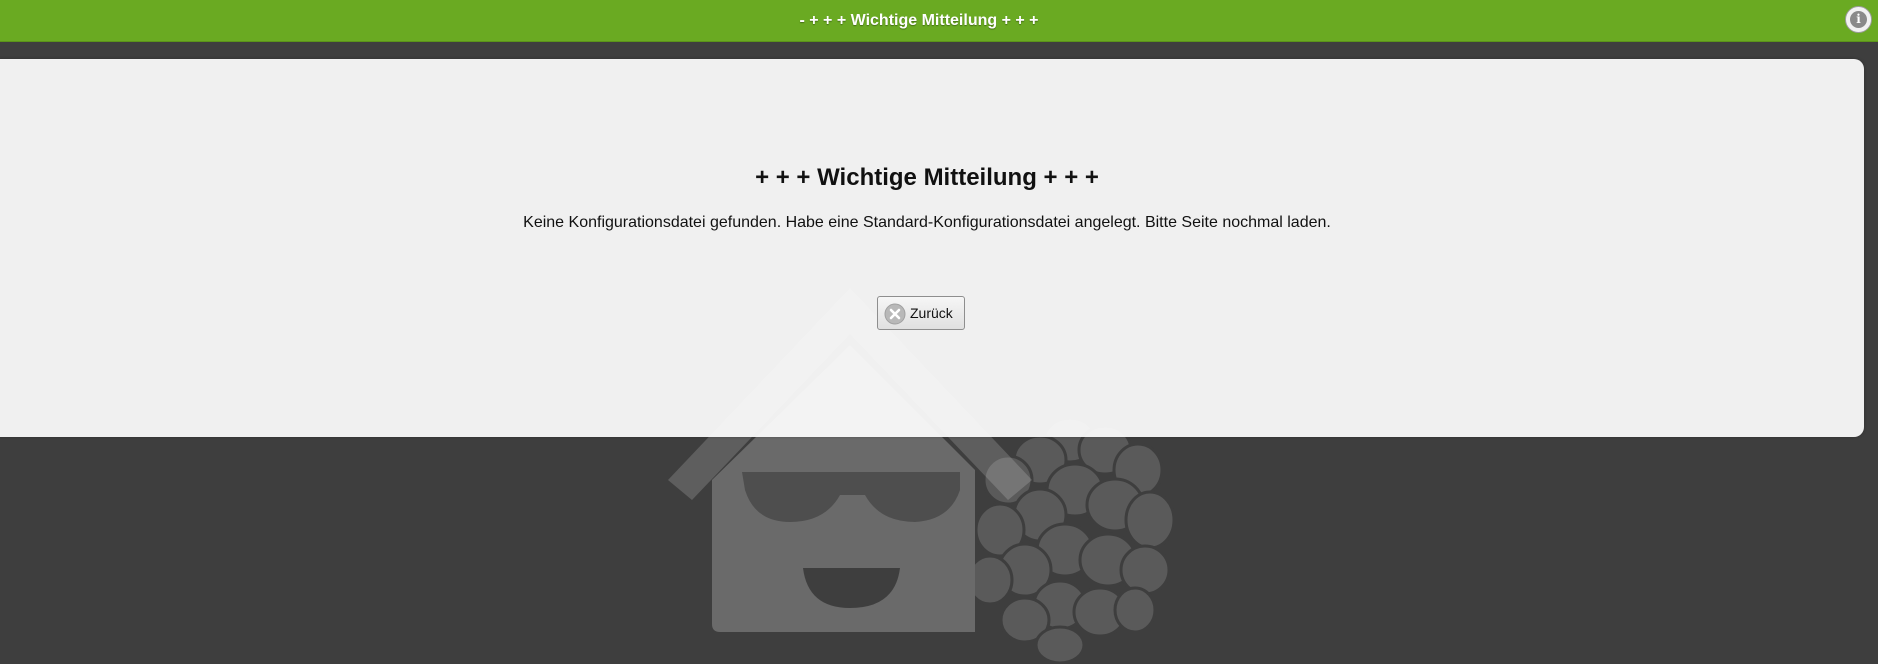 This screenshot has height=664, width=1878. I want to click on close-circle-icon, so click(895, 314).